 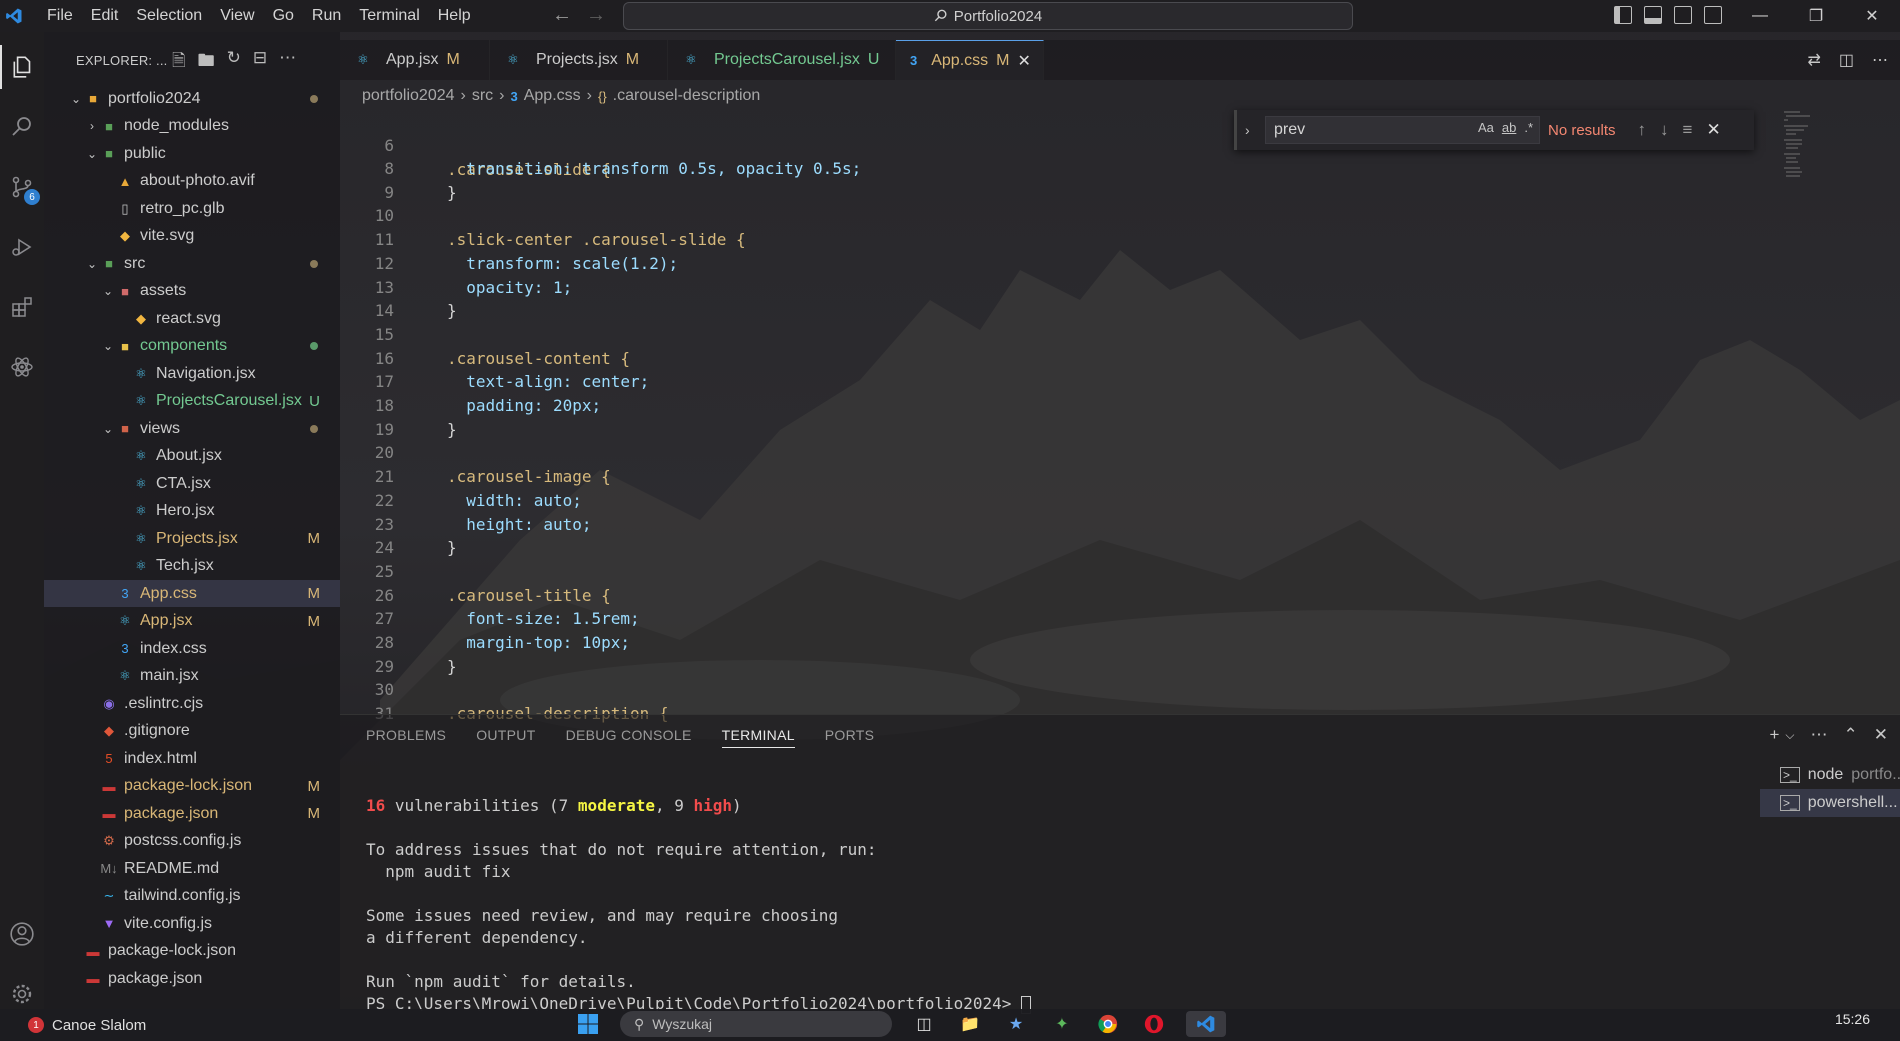 I want to click on menu-file: File, so click(x=60, y=16).